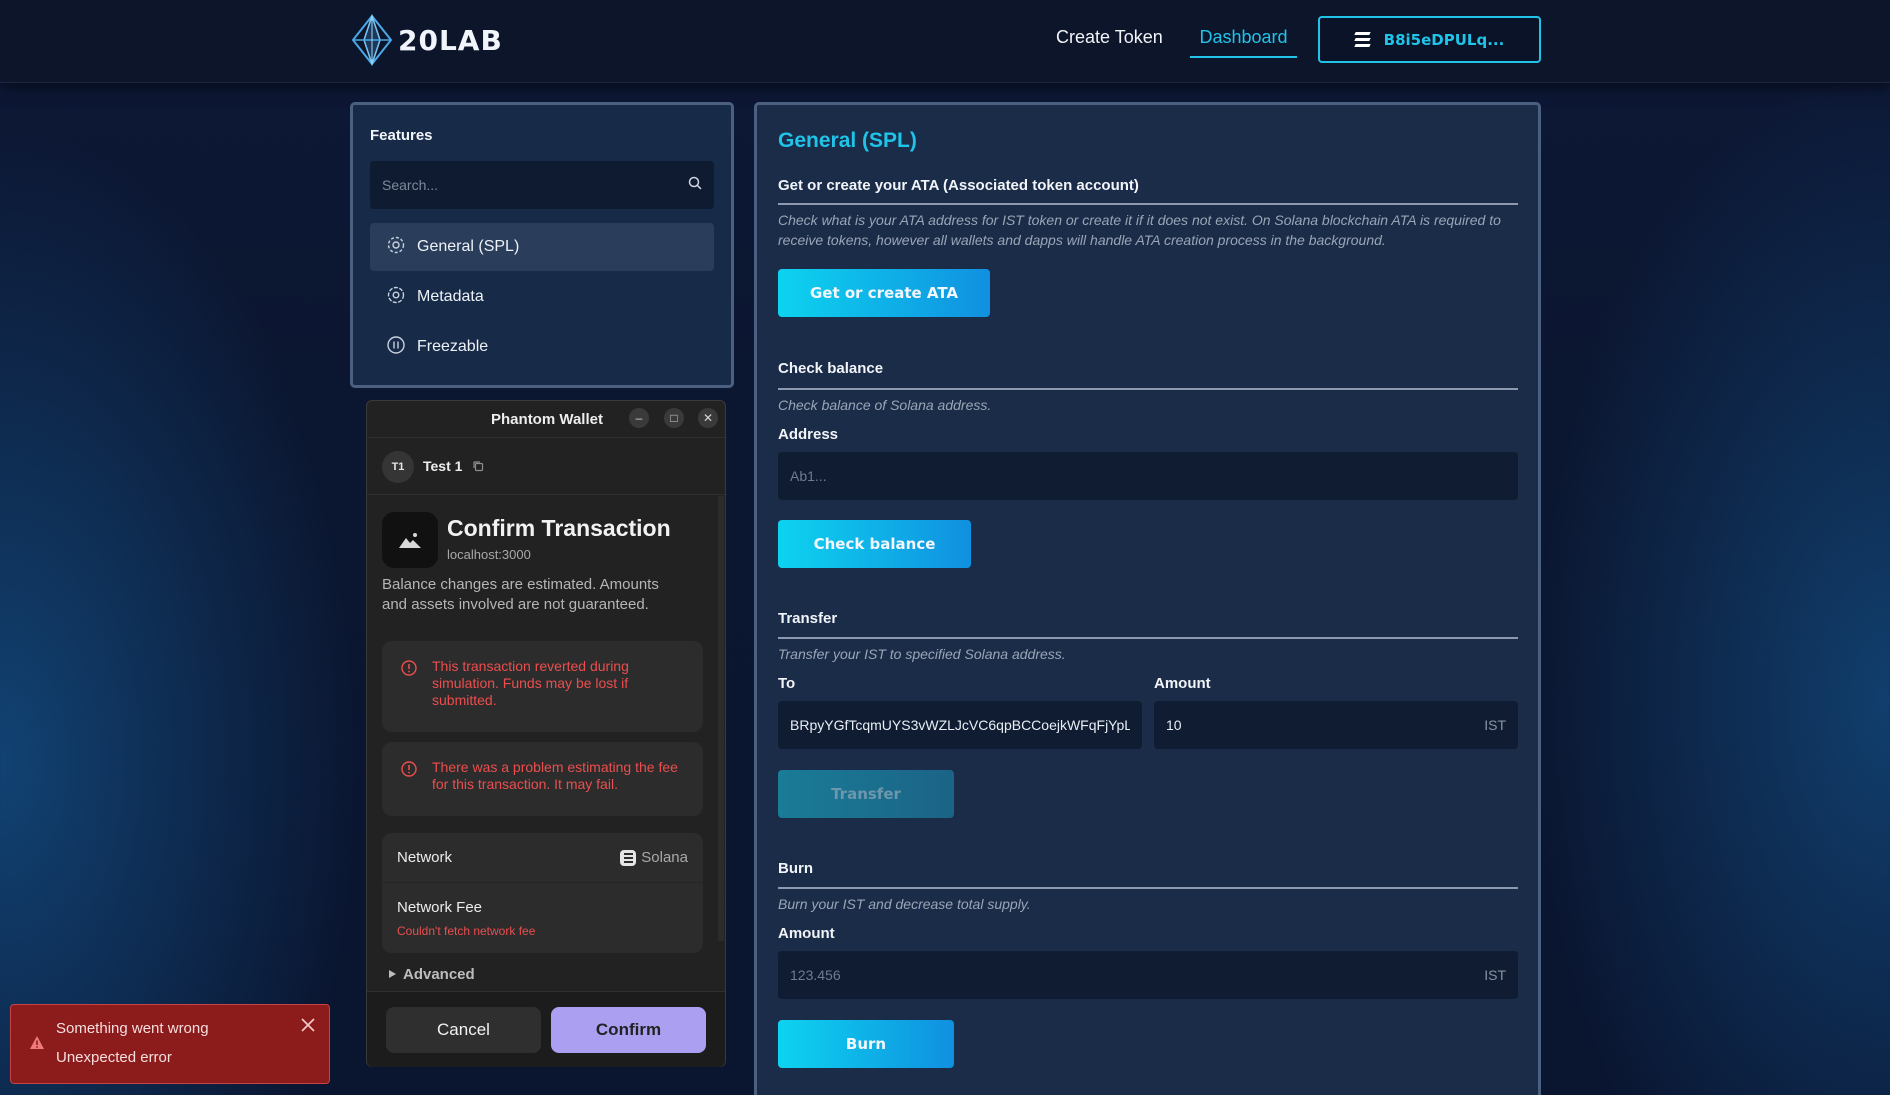  Describe the element at coordinates (439, 974) in the screenshot. I see `advanced-label: Advanced` at that location.